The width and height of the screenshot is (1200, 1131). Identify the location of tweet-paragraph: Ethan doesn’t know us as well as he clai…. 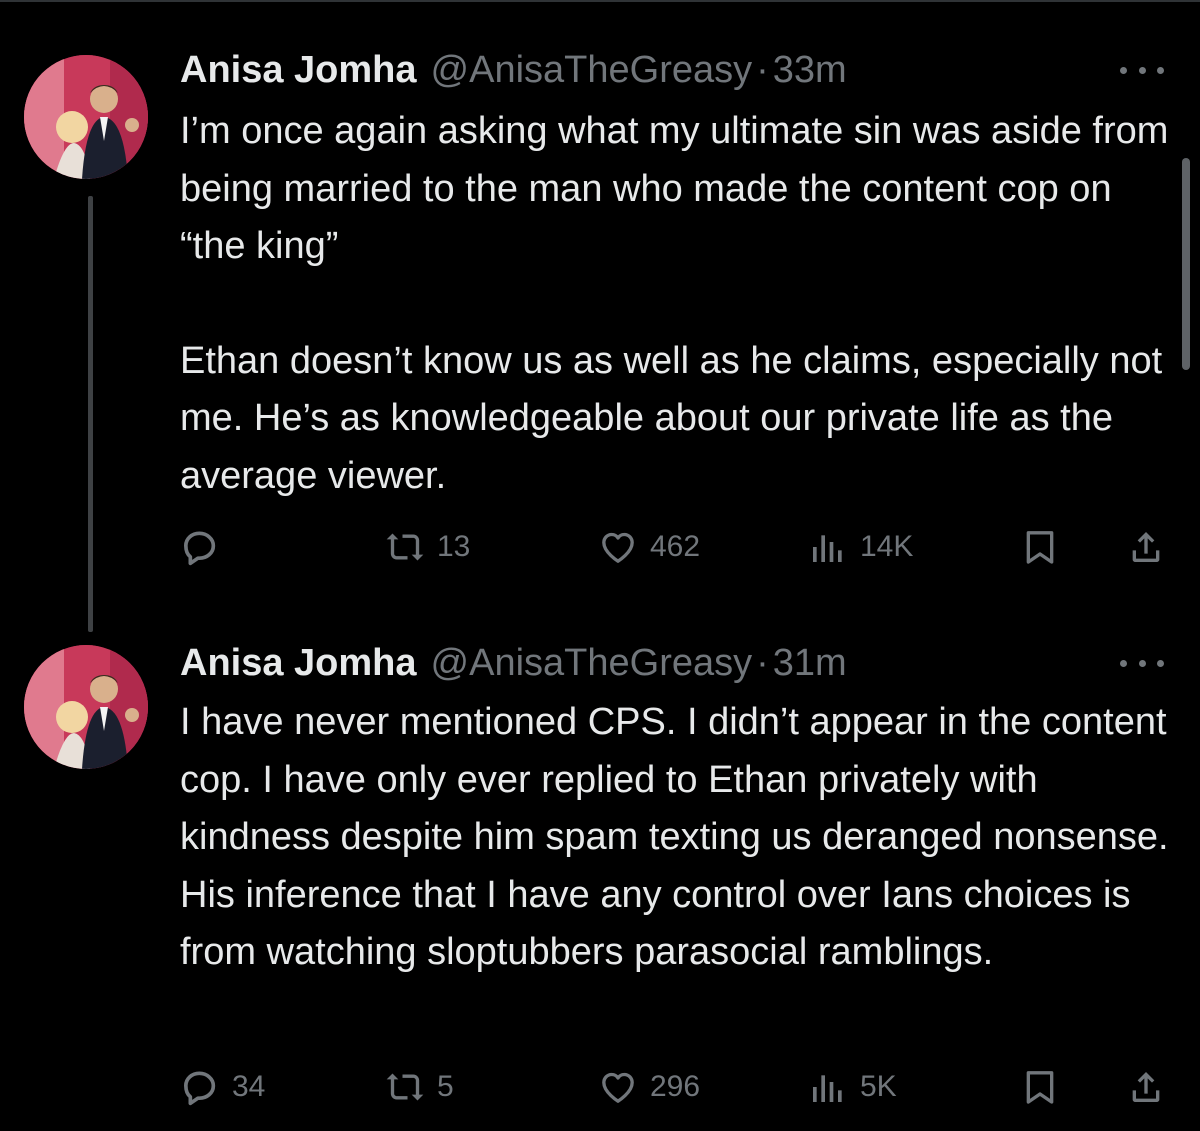
(671, 418).